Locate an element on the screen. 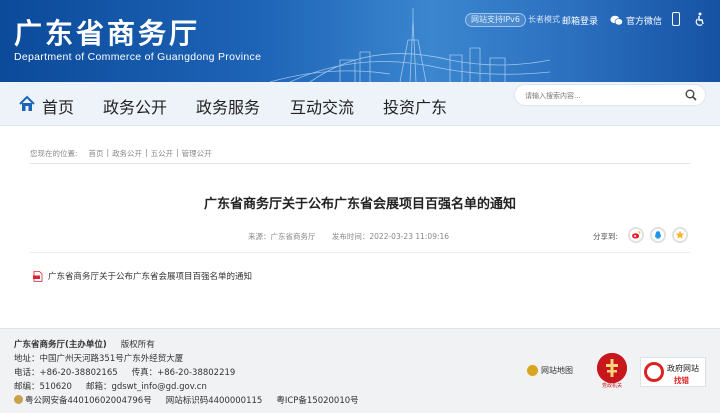  breadcrumb: 您现在的位置: 首页 | 政务公开 | 五公开 | 管理公开 is located at coordinates (121, 153).